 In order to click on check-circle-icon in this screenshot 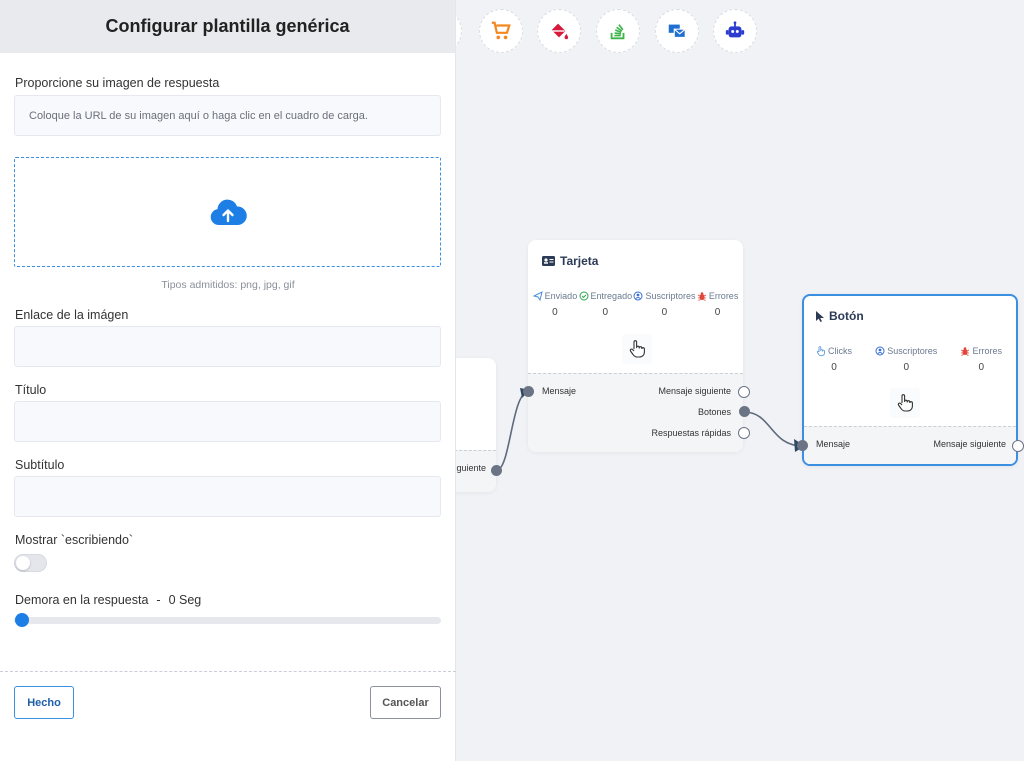, I will do `click(584, 296)`.